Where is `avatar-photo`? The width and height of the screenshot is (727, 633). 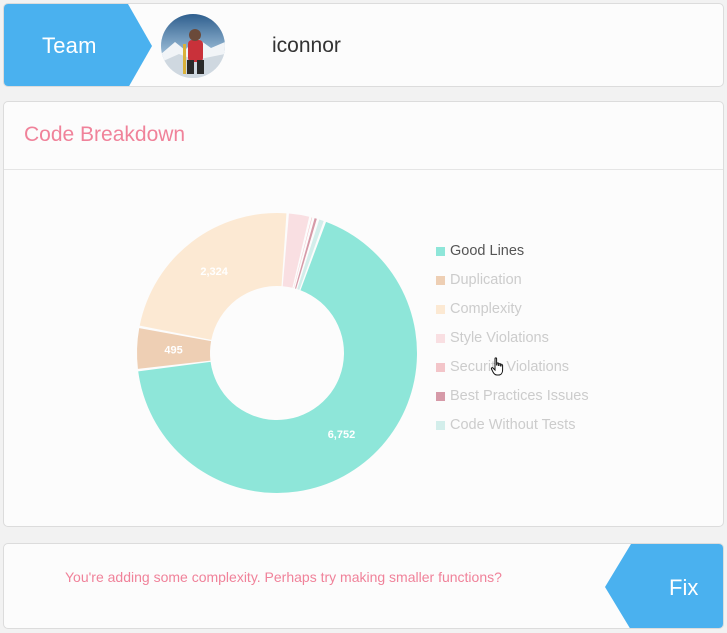 avatar-photo is located at coordinates (193, 46).